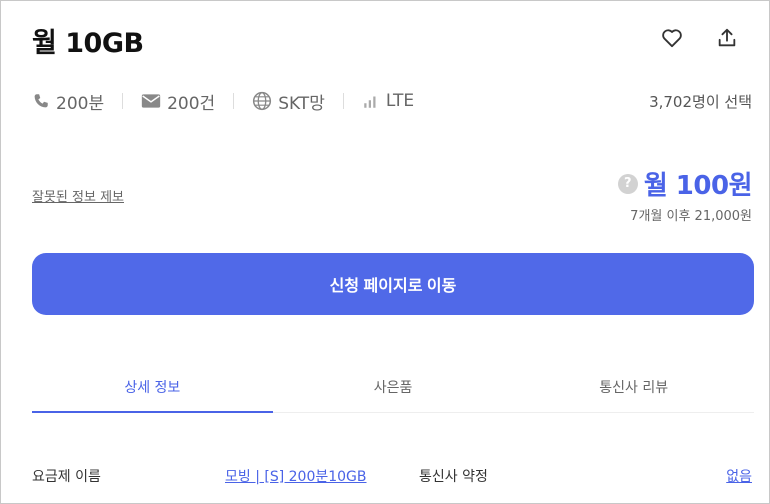 This screenshot has width=770, height=504. Describe the element at coordinates (151, 101) in the screenshot. I see `mail-icon` at that location.